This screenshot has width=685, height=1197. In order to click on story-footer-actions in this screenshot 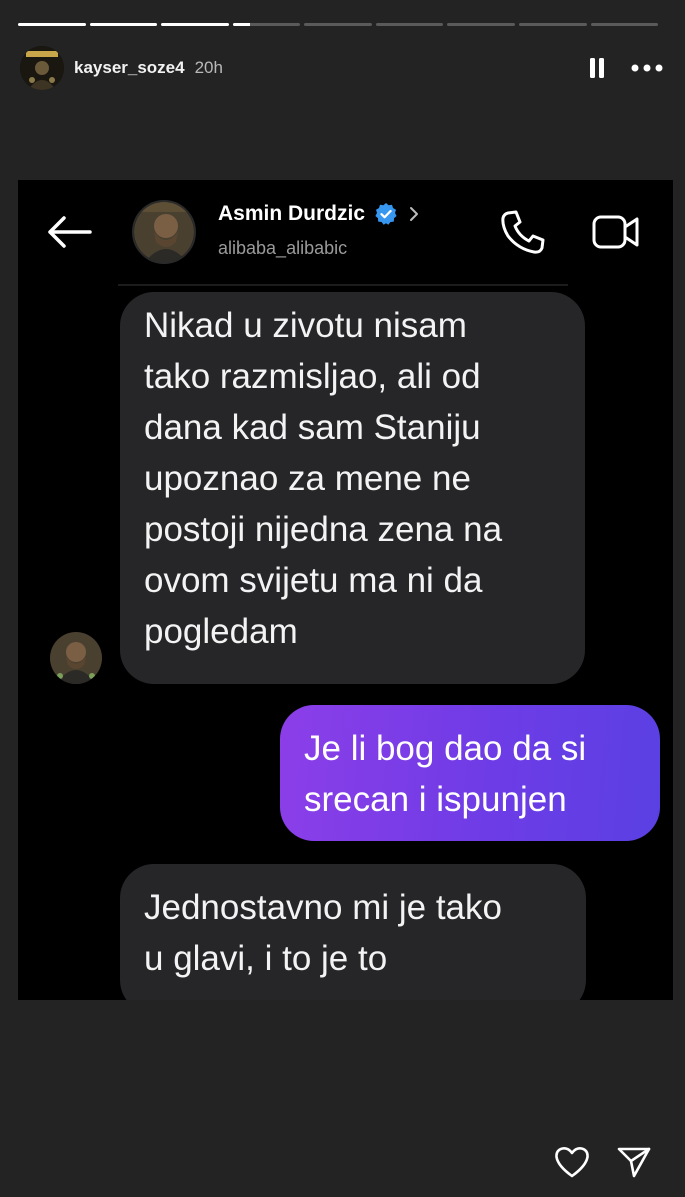, I will do `click(603, 1162)`.